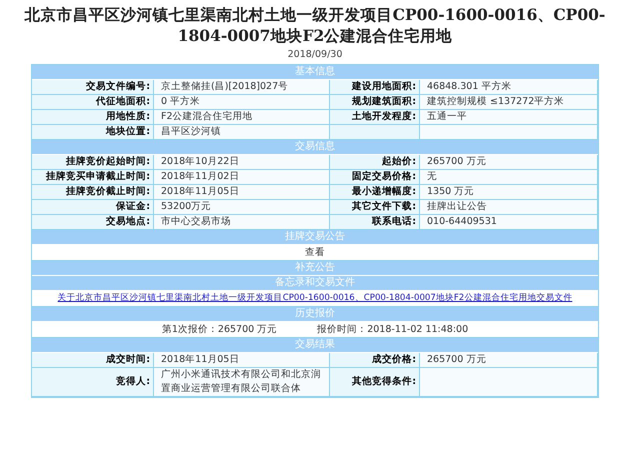  What do you see at coordinates (509, 102) in the screenshot?
I see `field-value: 建筑控制规模 ≤137272平方米` at bounding box center [509, 102].